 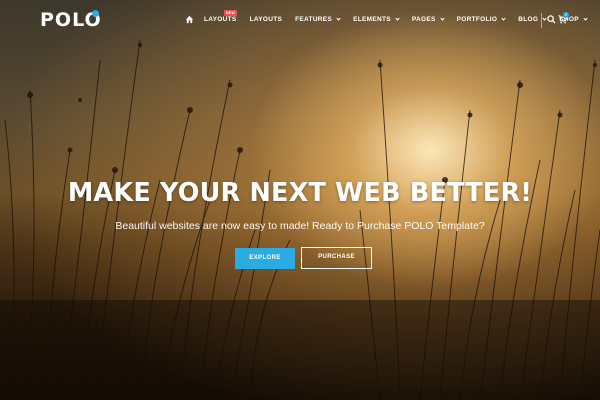 What do you see at coordinates (95, 13) in the screenshot?
I see `logo-accent-dot` at bounding box center [95, 13].